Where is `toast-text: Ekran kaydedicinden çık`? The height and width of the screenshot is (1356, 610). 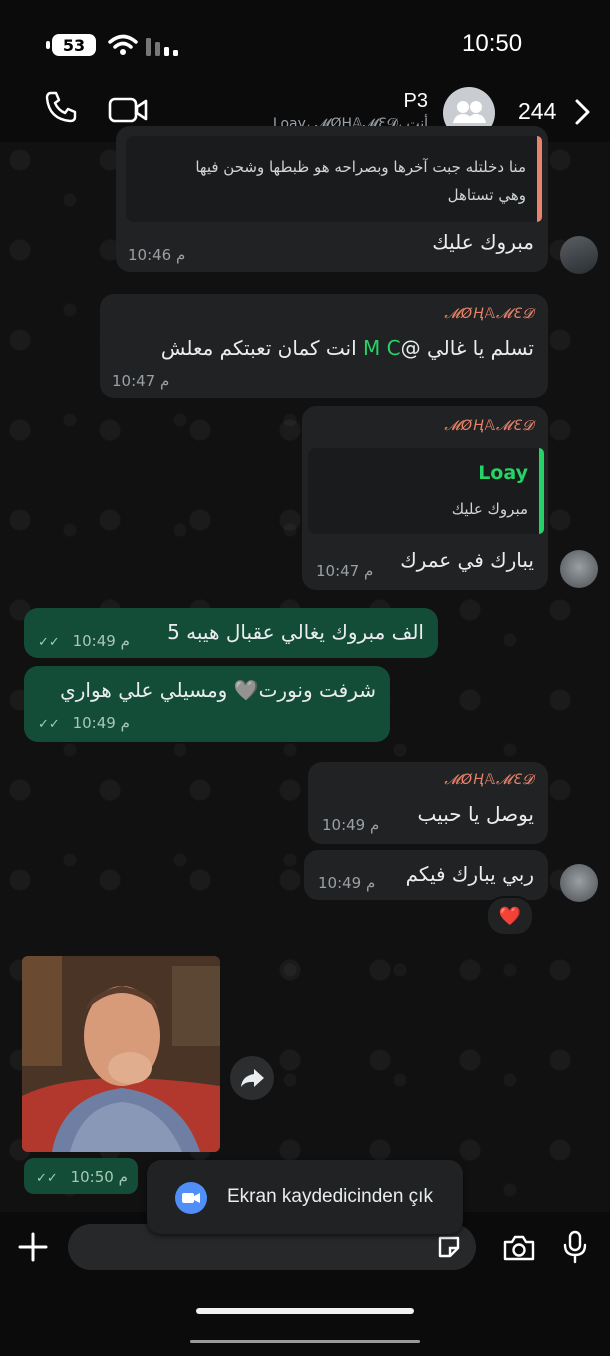 toast-text: Ekran kaydedicinden çık is located at coordinates (330, 1196).